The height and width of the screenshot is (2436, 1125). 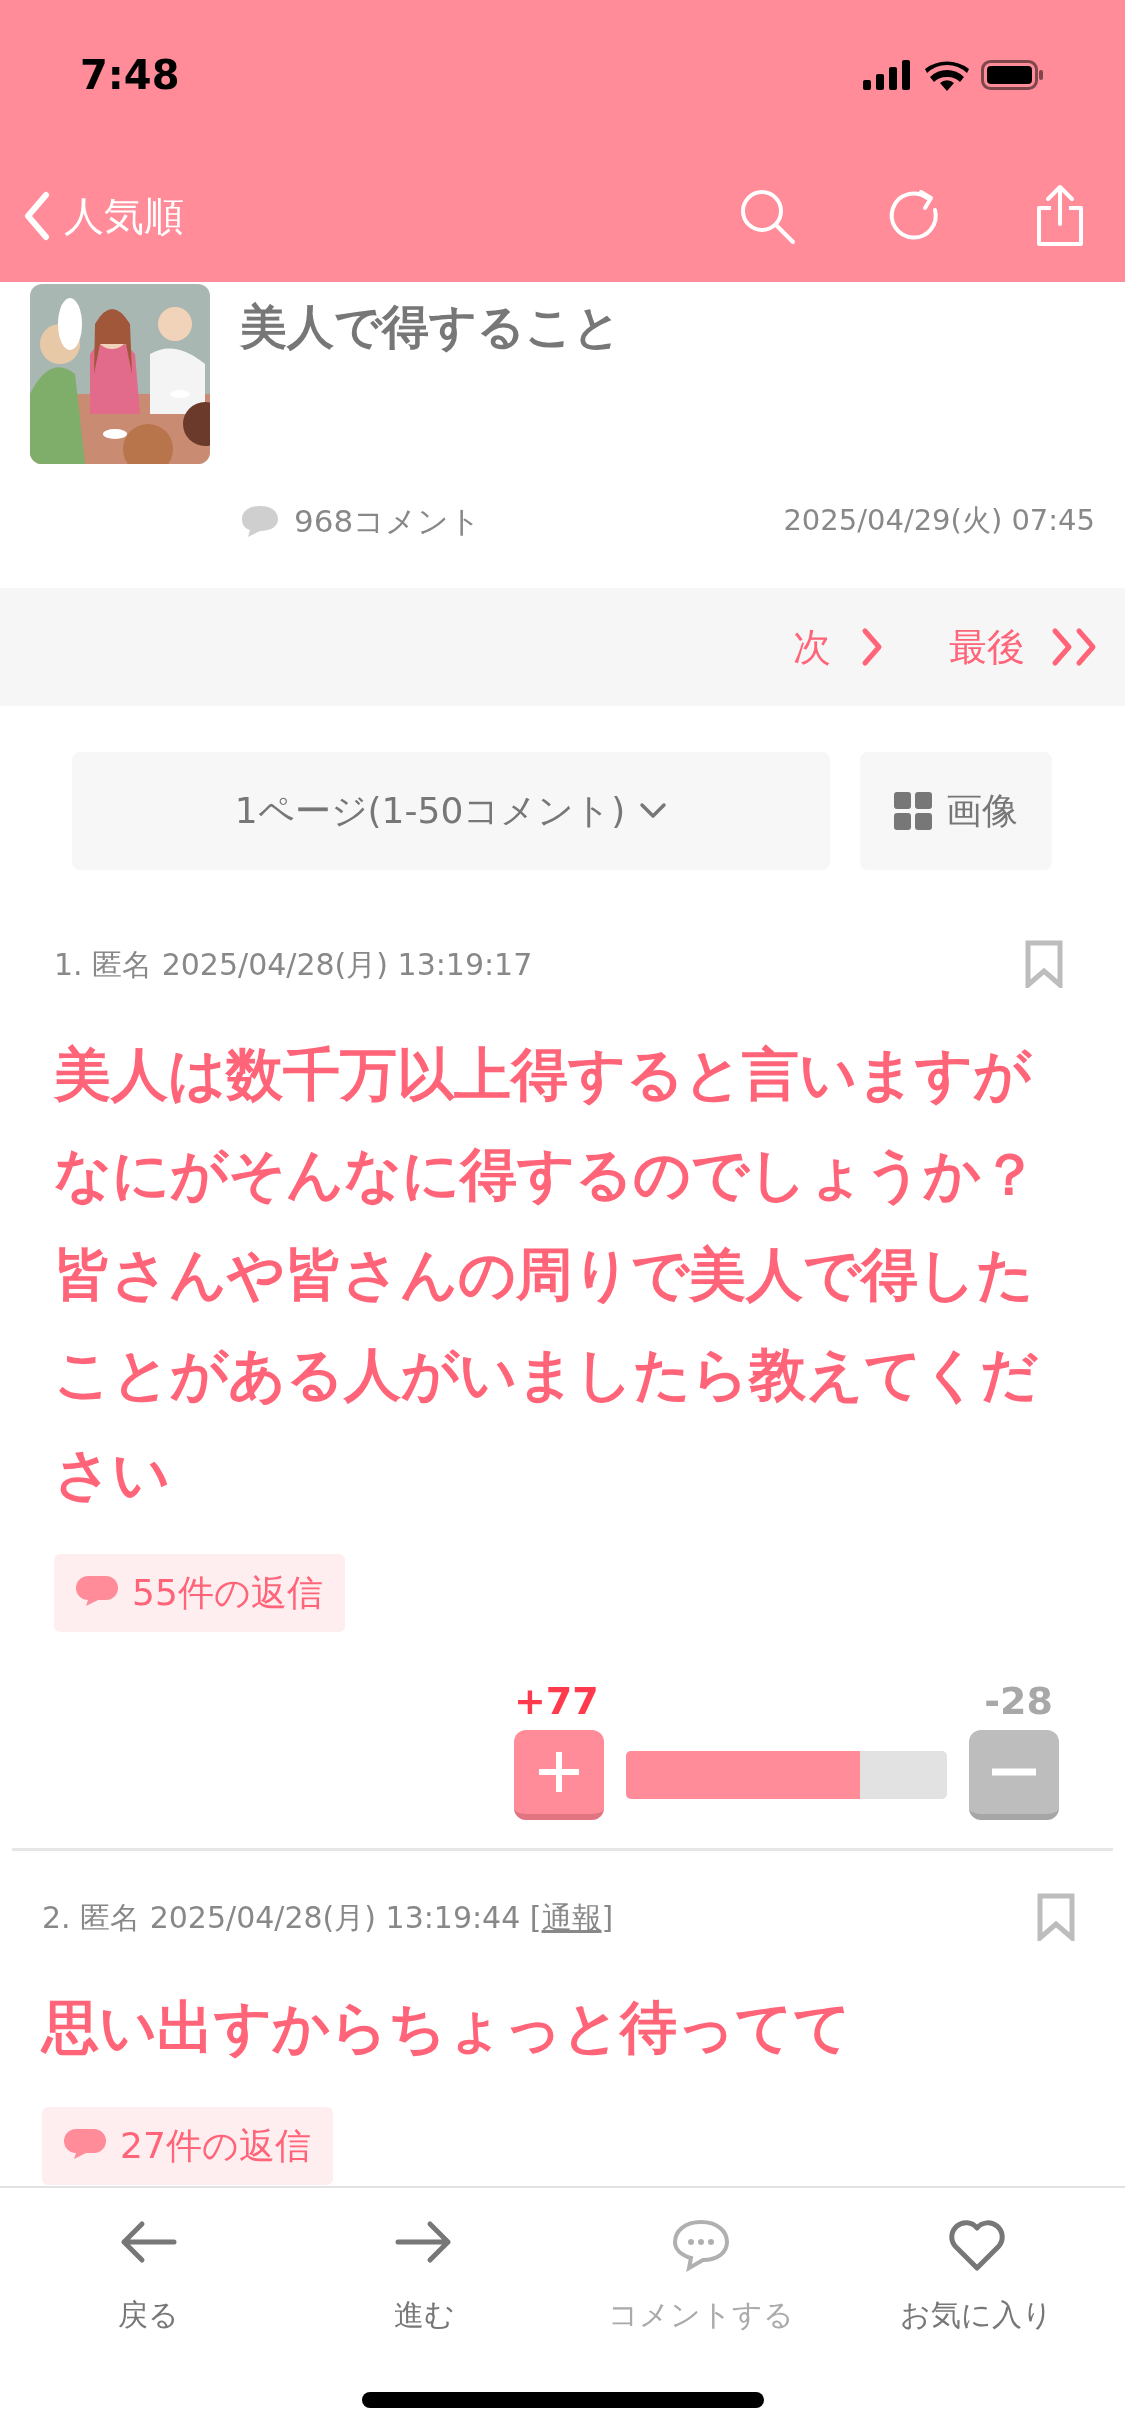 I want to click on comment-count: 968コメント, so click(x=388, y=521).